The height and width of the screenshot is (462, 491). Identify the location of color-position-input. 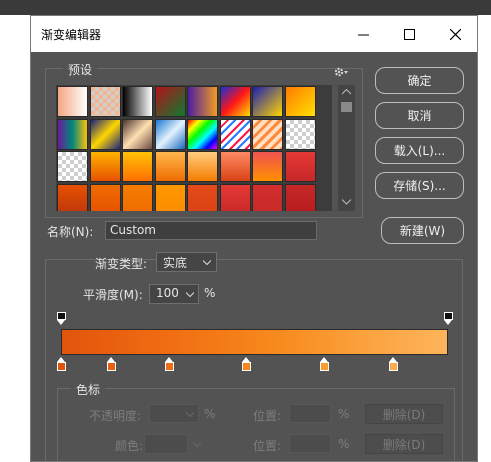
(310, 443).